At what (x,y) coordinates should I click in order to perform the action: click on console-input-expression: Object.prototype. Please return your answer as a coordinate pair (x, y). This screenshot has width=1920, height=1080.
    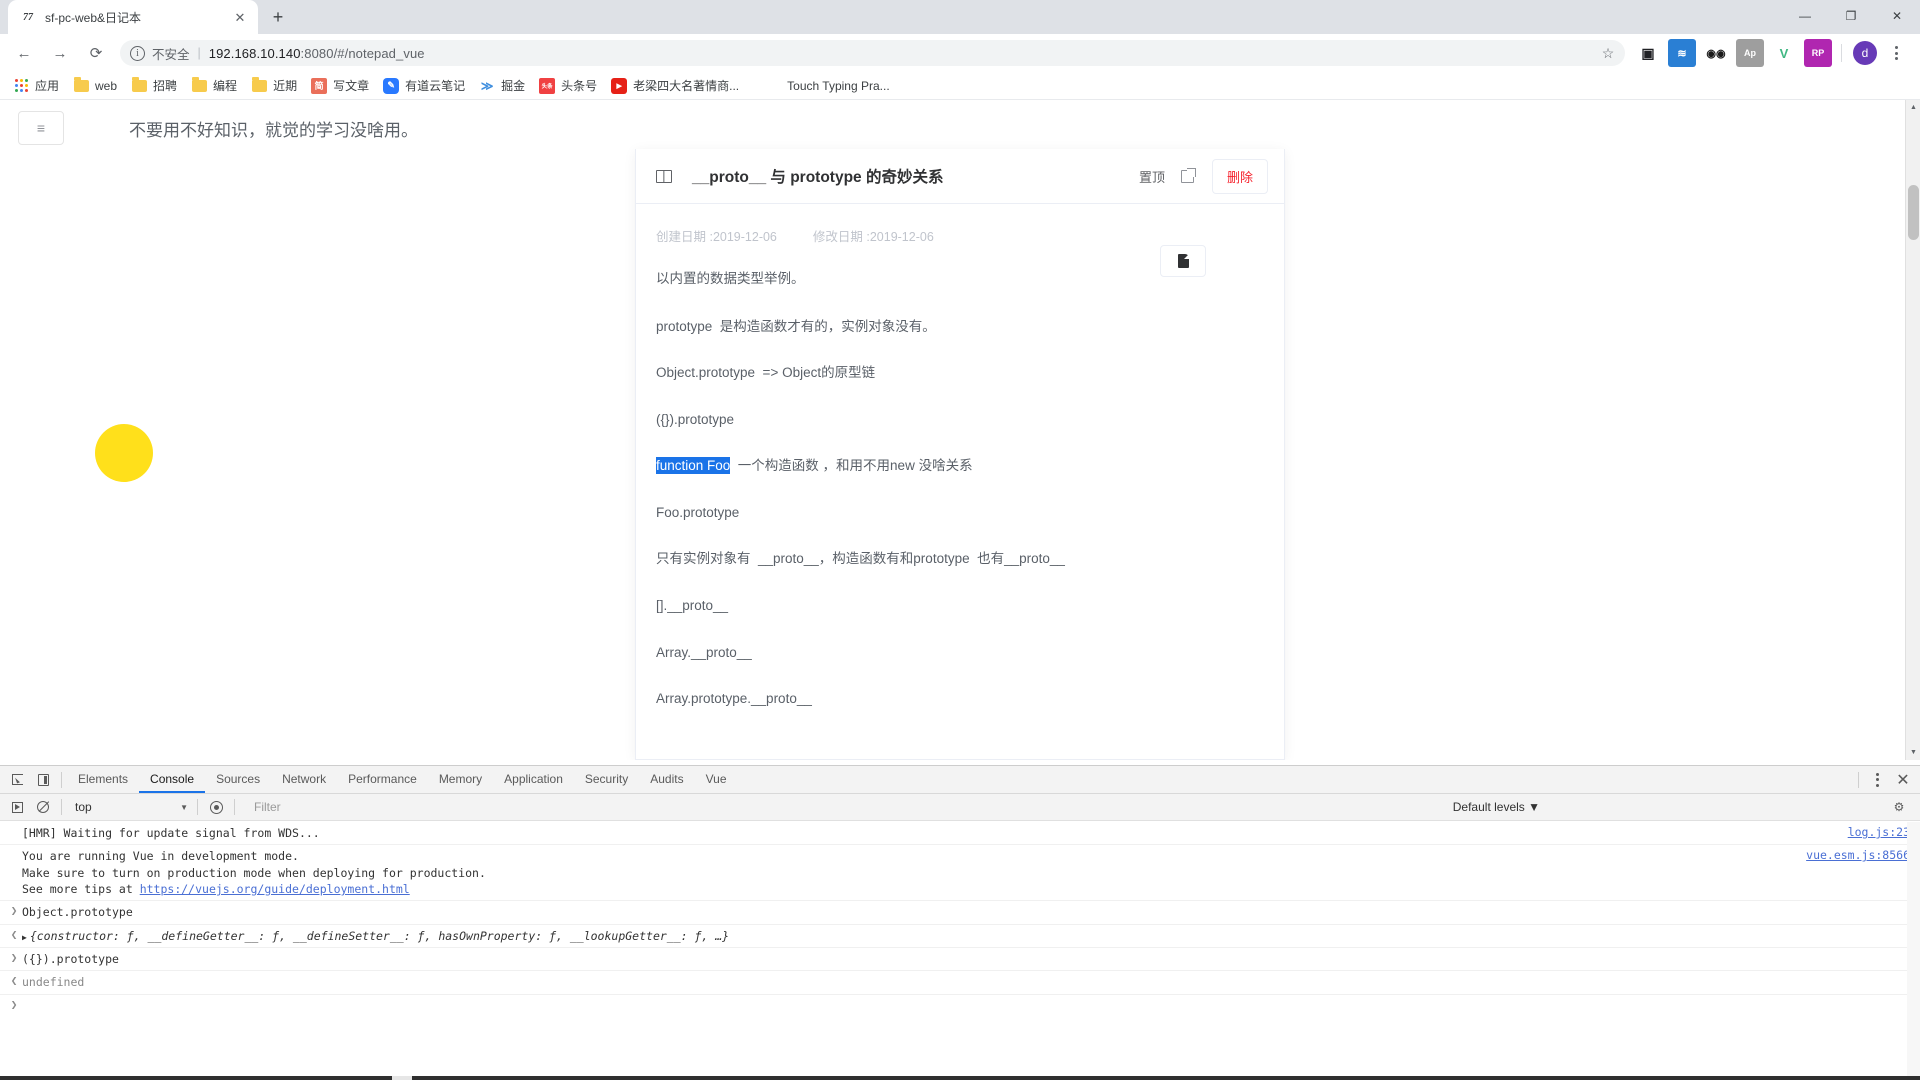
    Looking at the image, I should click on (77, 912).